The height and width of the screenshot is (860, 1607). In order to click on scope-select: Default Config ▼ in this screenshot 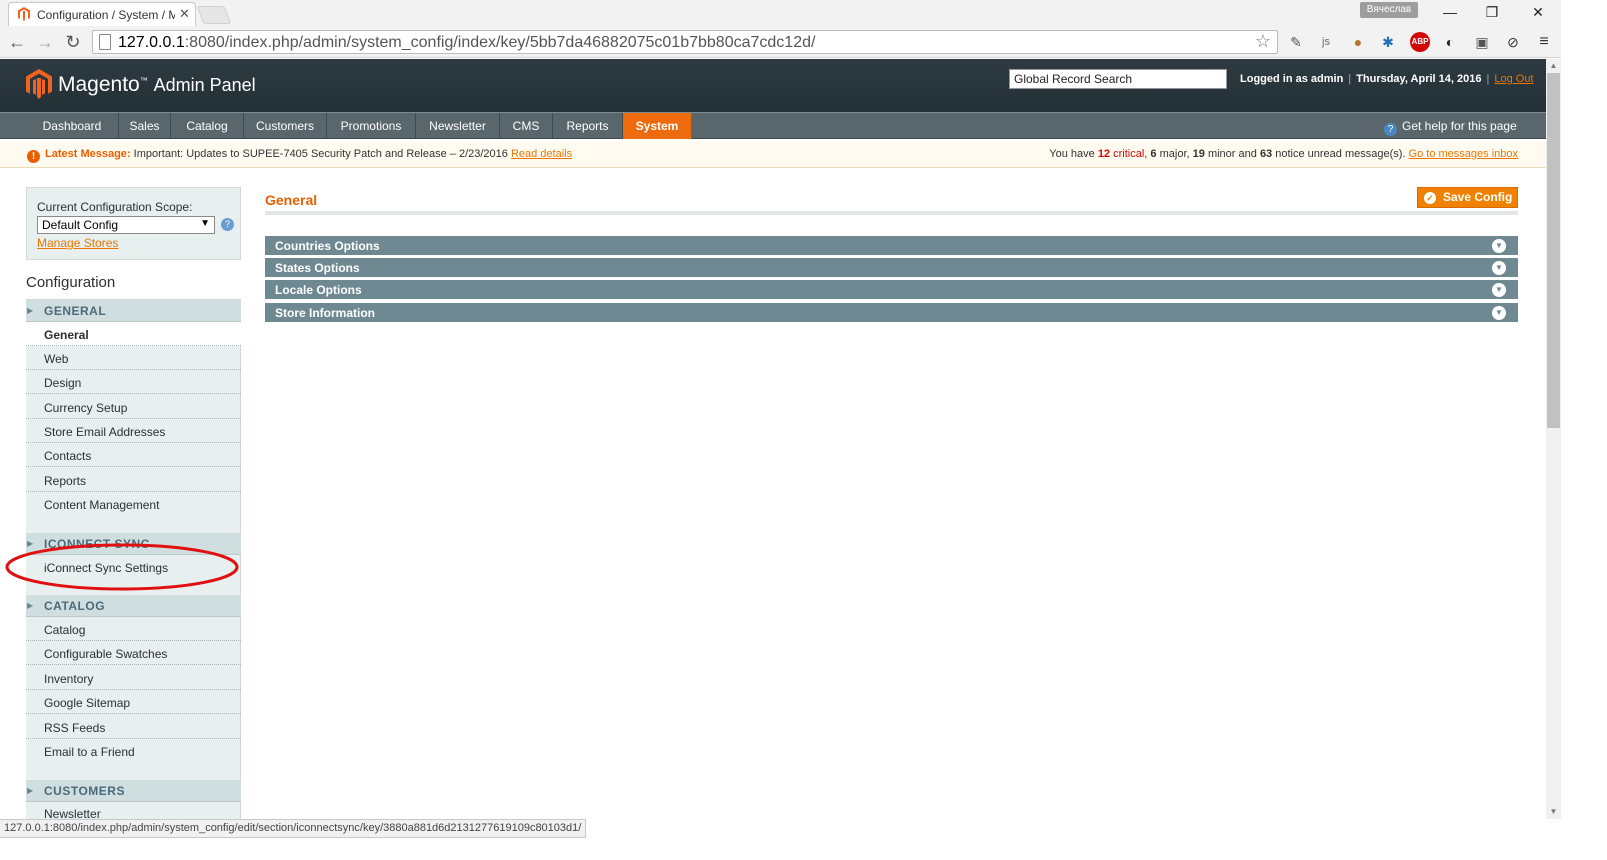, I will do `click(126, 225)`.